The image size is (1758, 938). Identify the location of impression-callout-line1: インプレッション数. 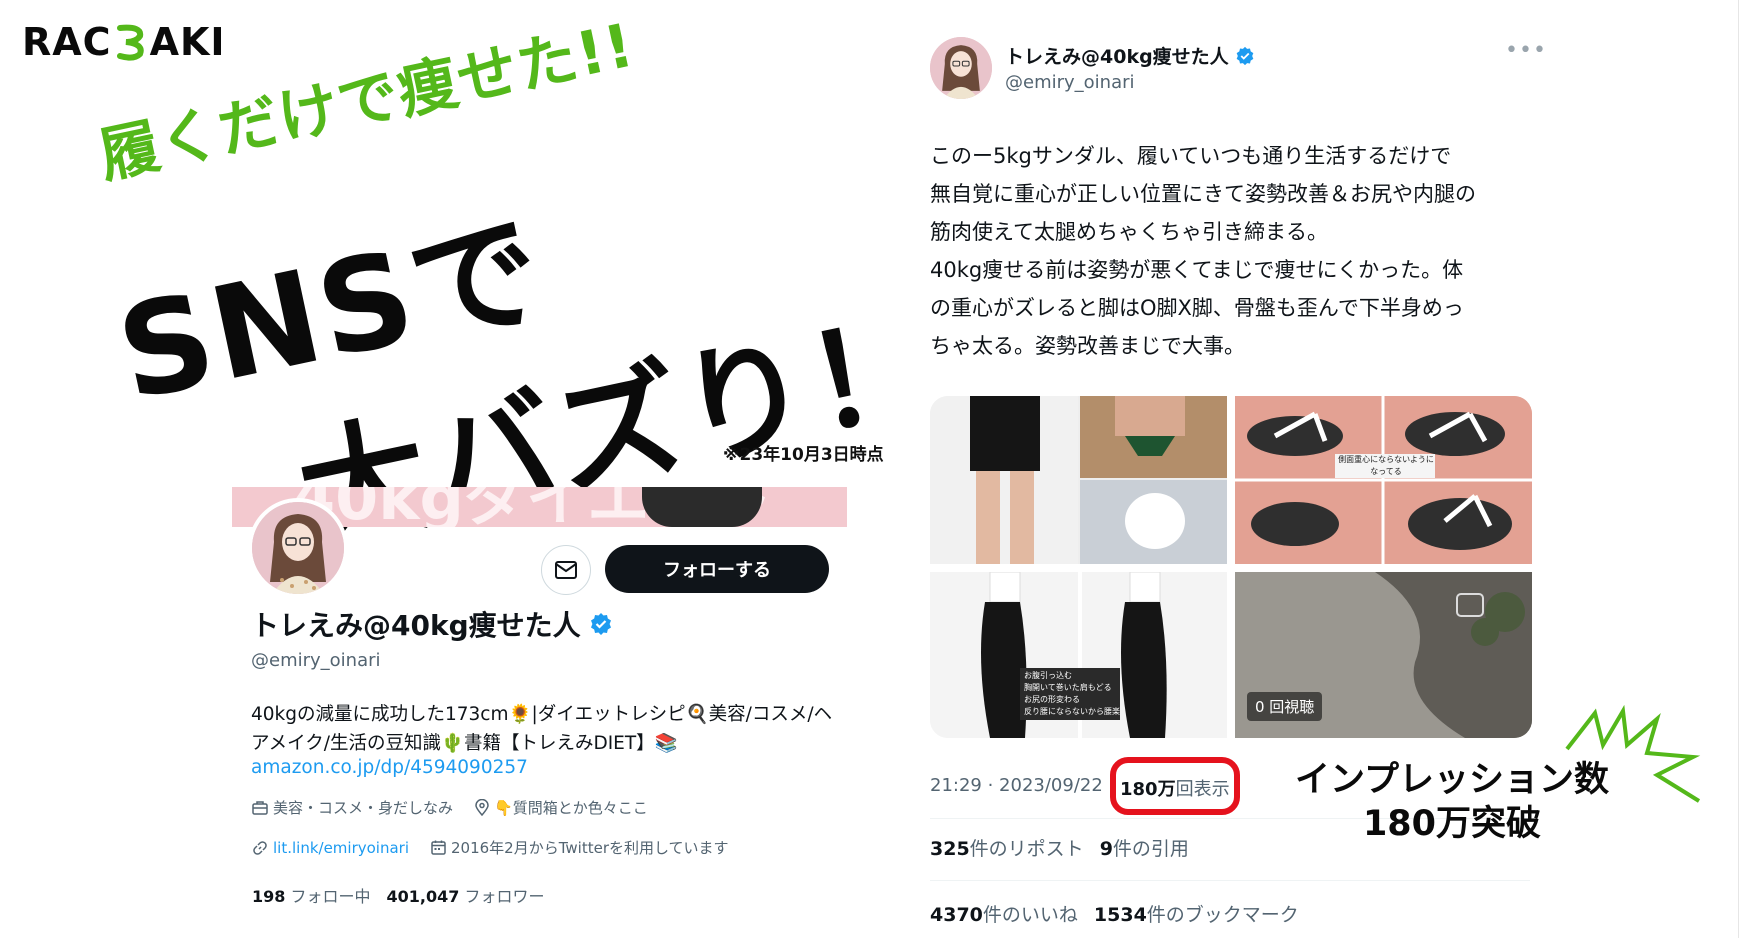
(1452, 780).